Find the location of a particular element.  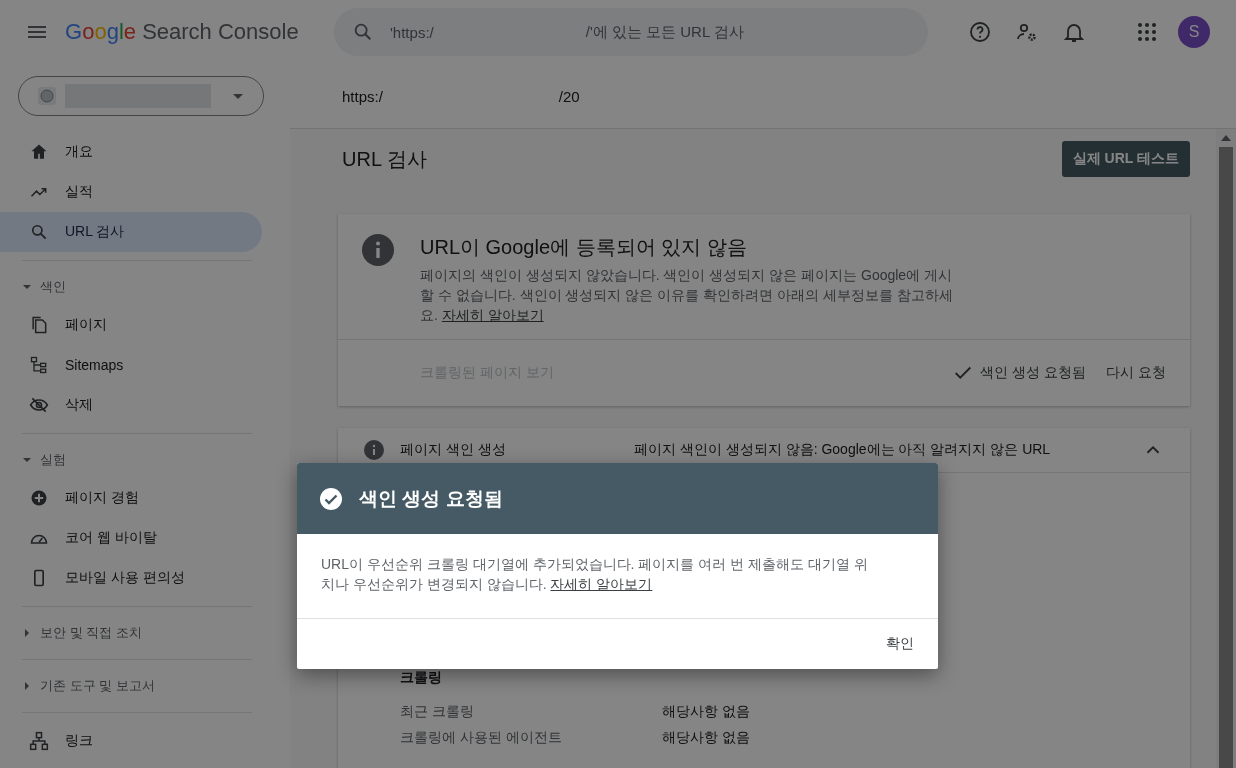

inspected-url: https:/ is located at coordinates (362, 96).